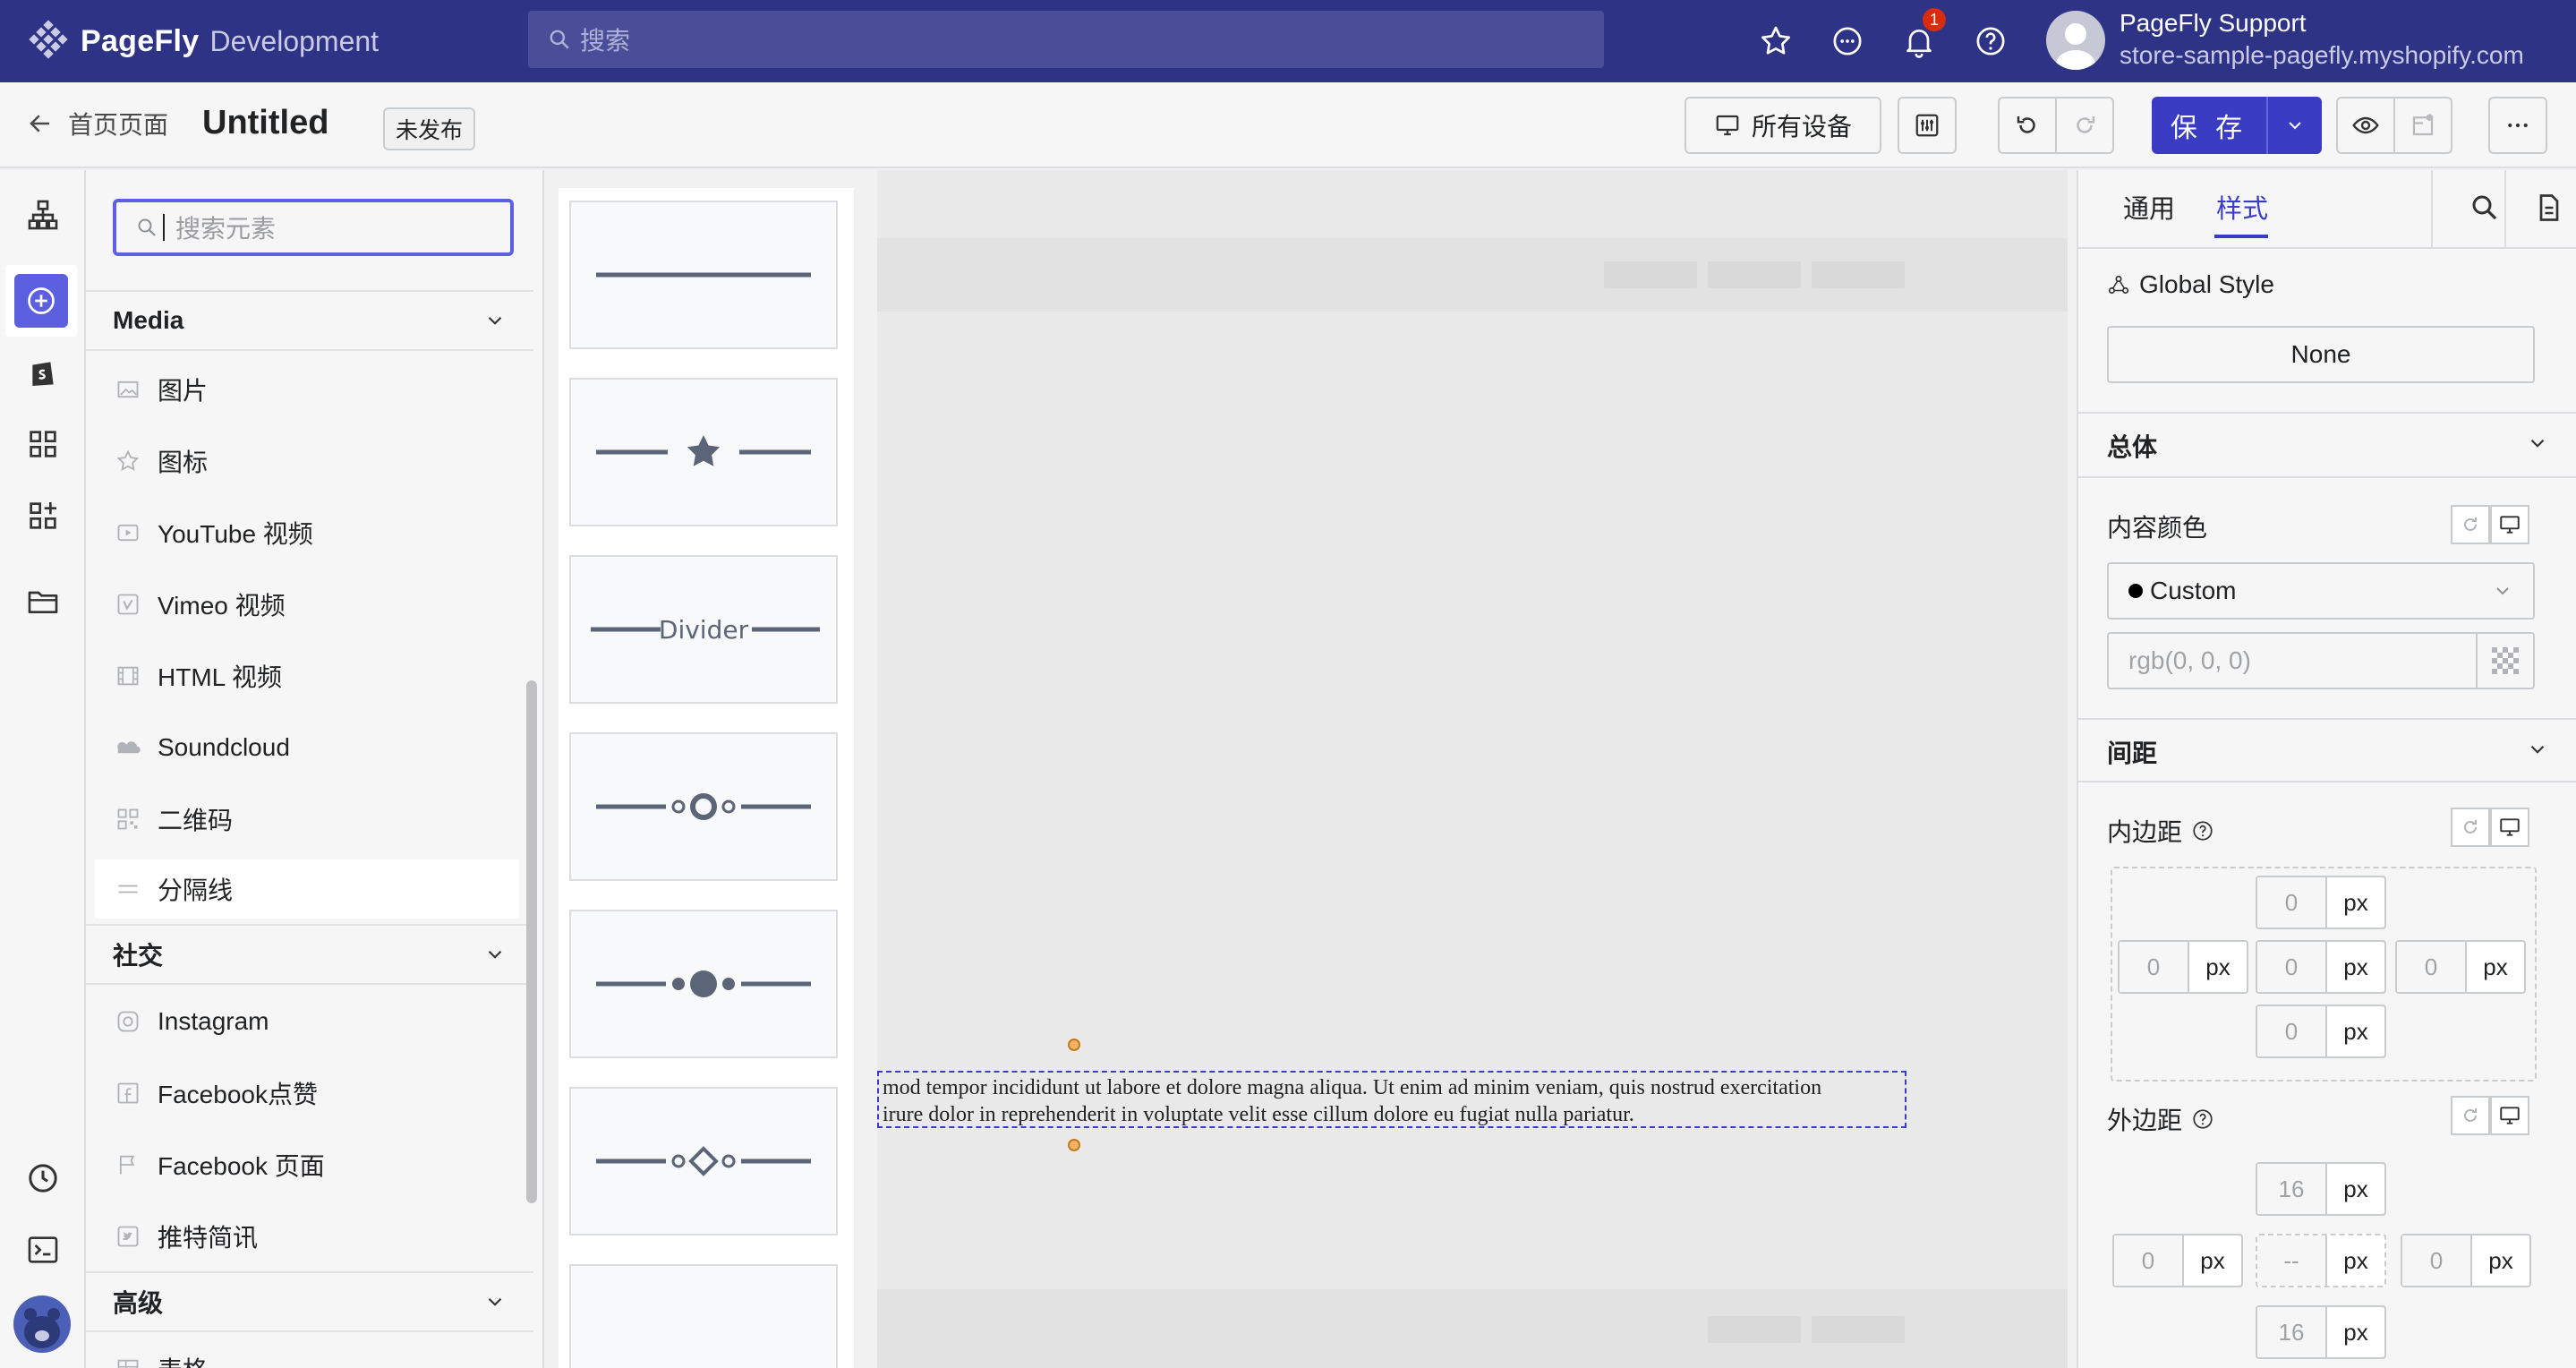 The width and height of the screenshot is (2576, 1368). I want to click on more-options-button, so click(2517, 125).